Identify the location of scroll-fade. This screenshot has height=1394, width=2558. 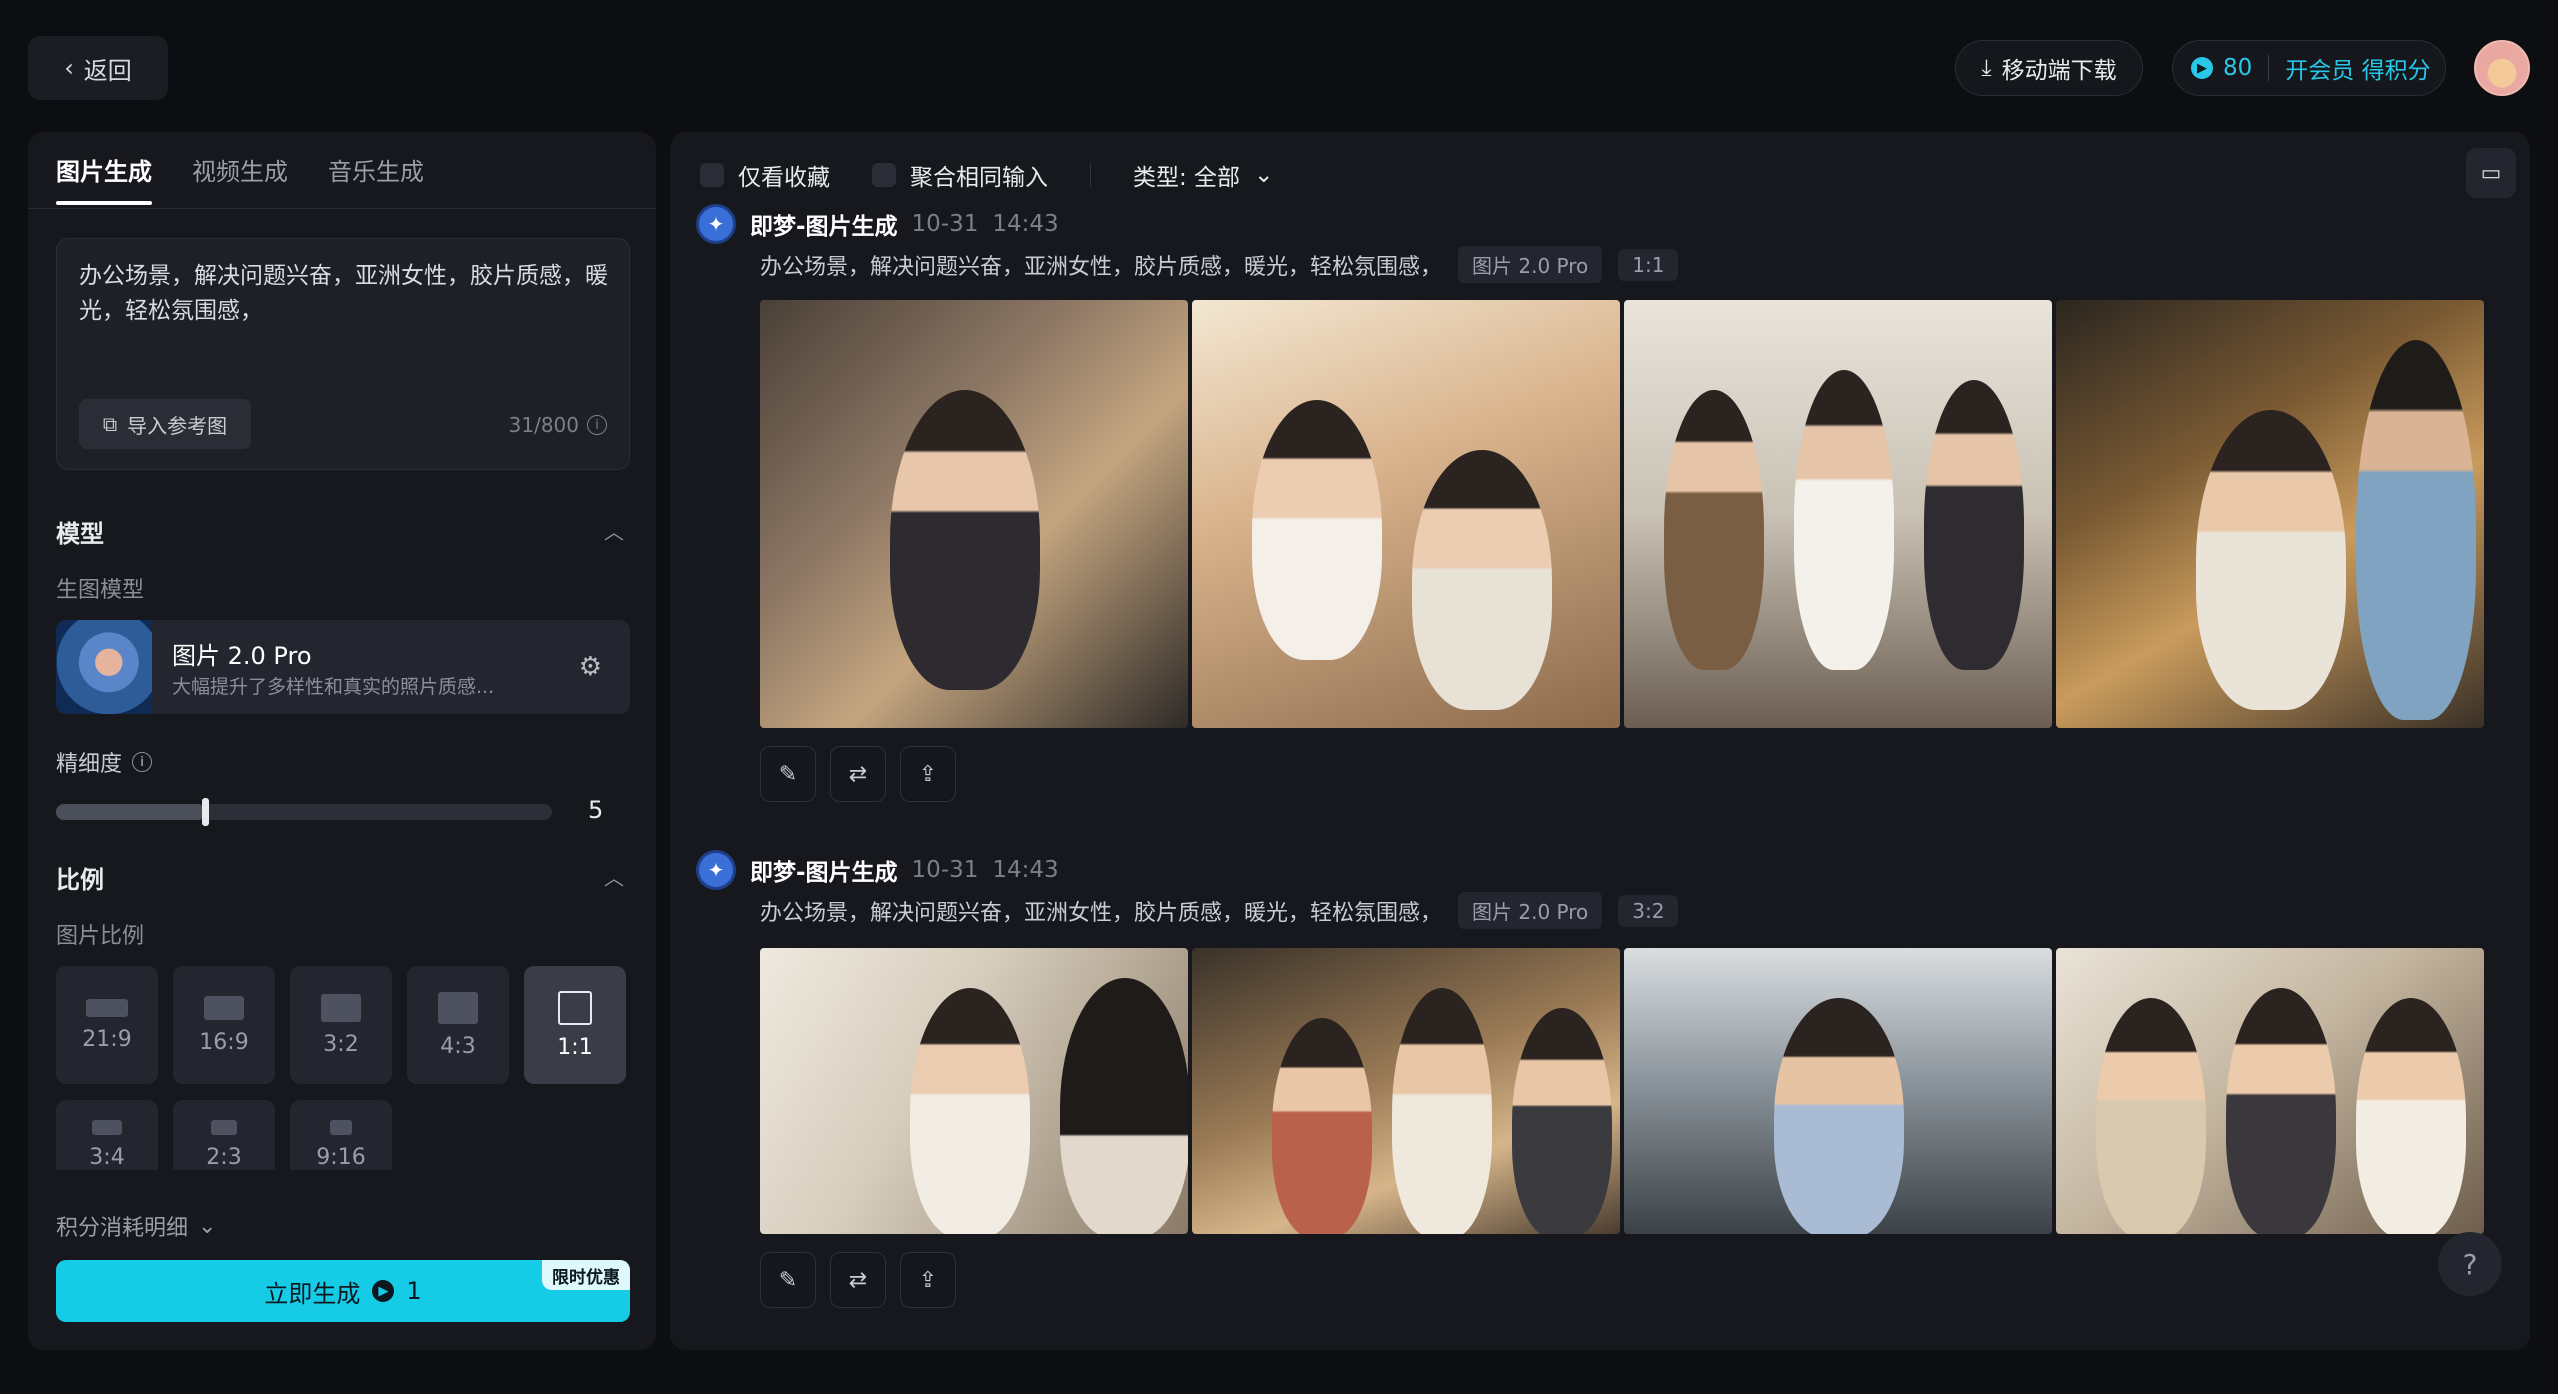
(342, 1184).